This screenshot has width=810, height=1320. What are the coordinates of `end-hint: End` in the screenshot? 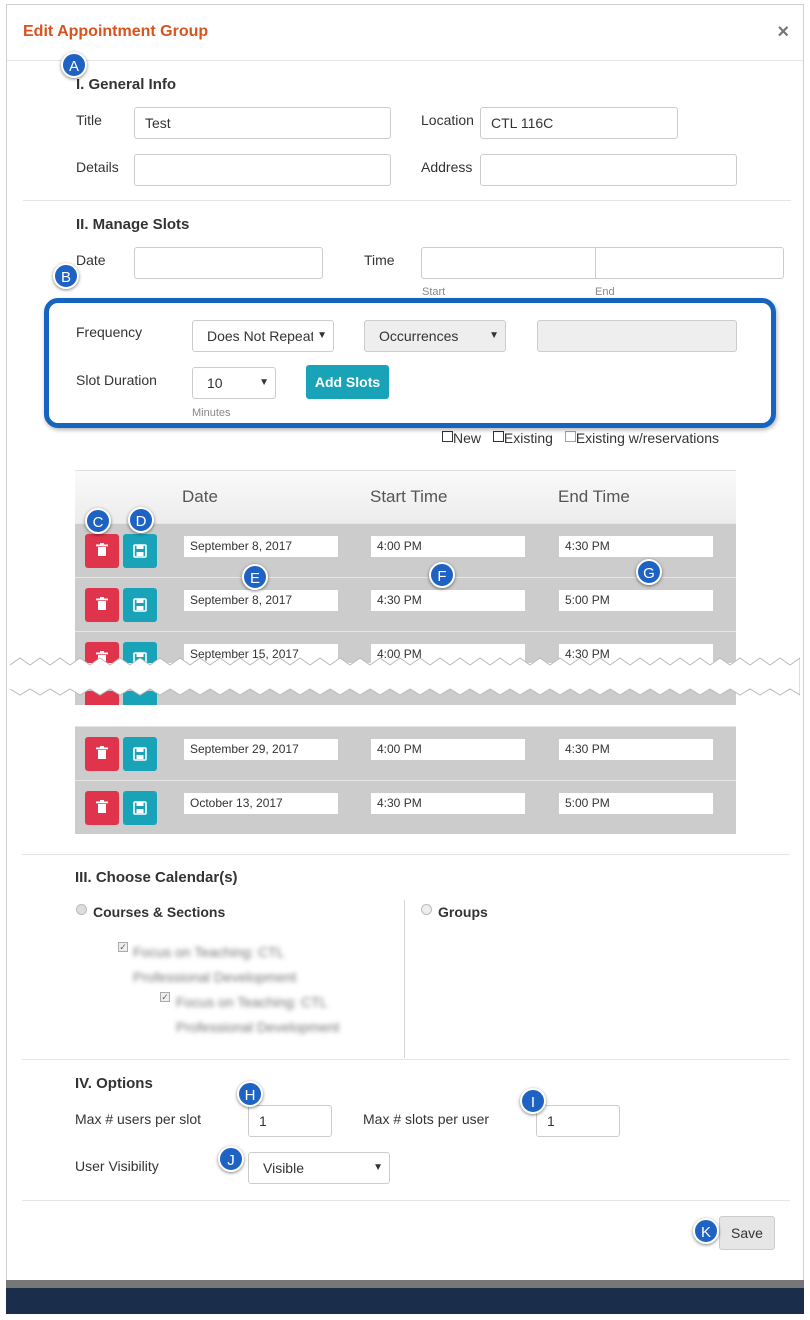 It's located at (605, 292).